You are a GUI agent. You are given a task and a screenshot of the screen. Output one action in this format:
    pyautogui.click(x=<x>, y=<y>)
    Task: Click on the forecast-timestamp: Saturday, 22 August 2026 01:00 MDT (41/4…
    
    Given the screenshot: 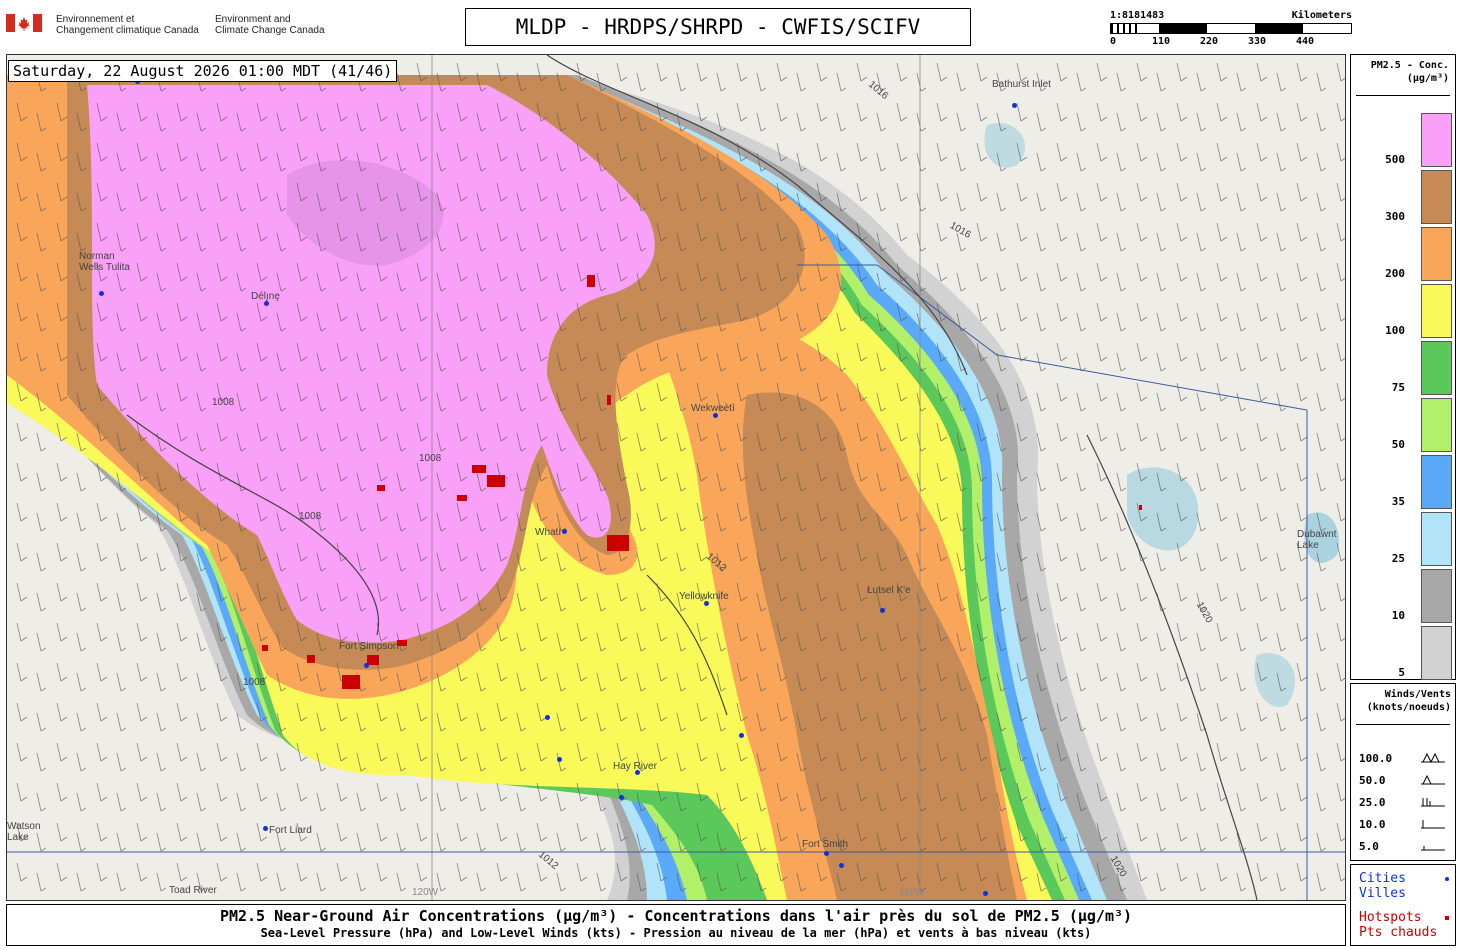 What is the action you would take?
    pyautogui.click(x=203, y=71)
    